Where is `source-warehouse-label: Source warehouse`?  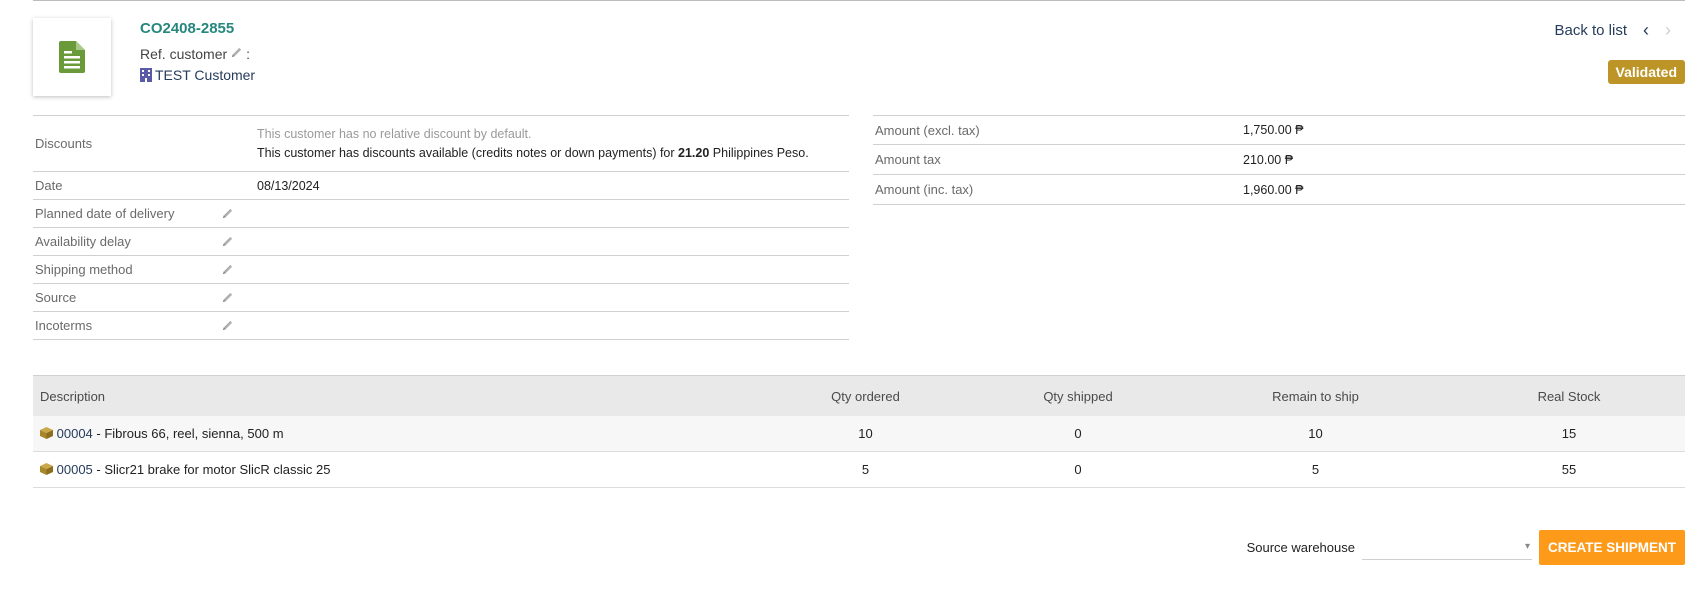 source-warehouse-label: Source warehouse is located at coordinates (1300, 547).